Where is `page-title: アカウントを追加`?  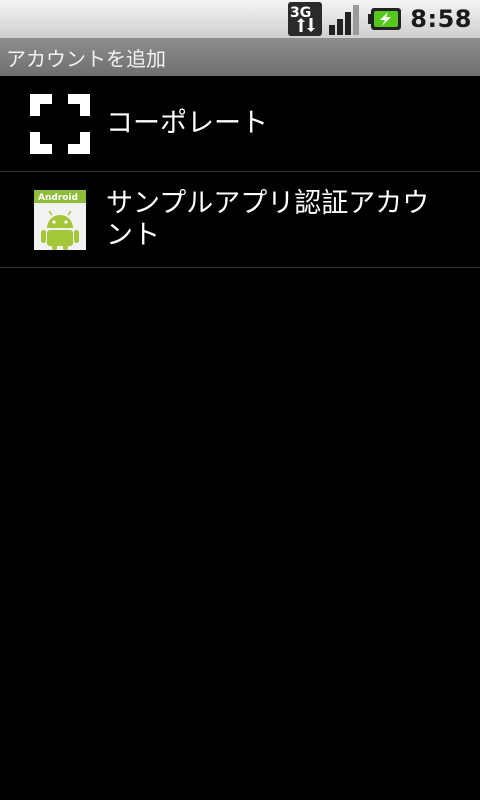
page-title: アカウントを追加 is located at coordinates (86, 58).